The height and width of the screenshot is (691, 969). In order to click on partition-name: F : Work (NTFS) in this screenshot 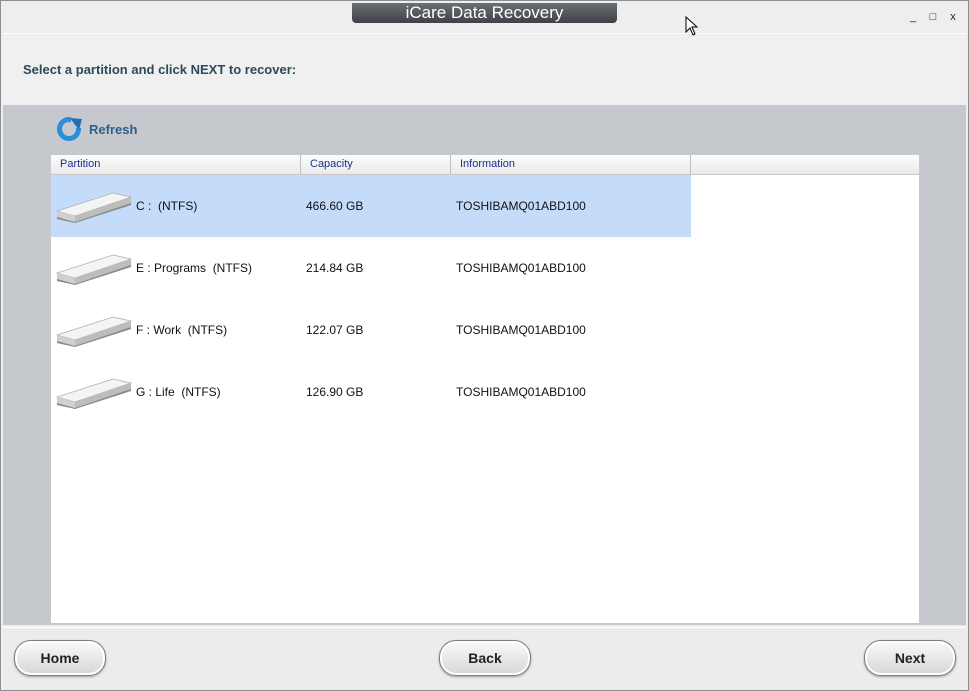, I will do `click(182, 330)`.